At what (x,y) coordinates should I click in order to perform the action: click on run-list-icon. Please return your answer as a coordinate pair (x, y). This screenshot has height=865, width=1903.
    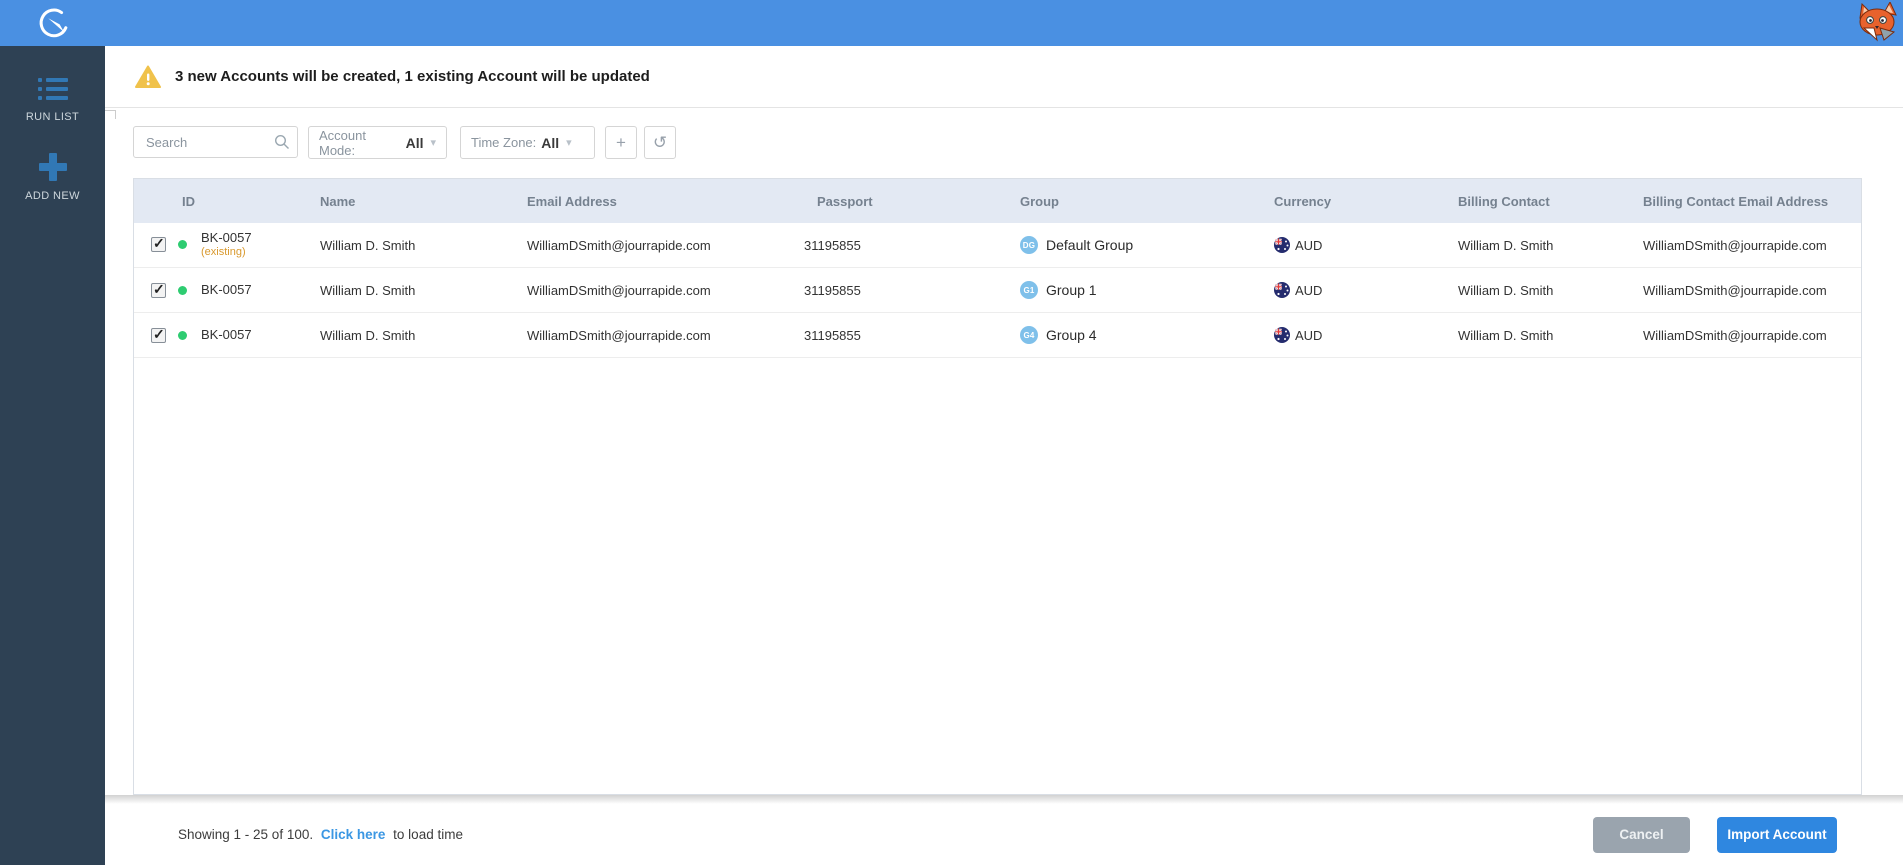
    Looking at the image, I should click on (52, 89).